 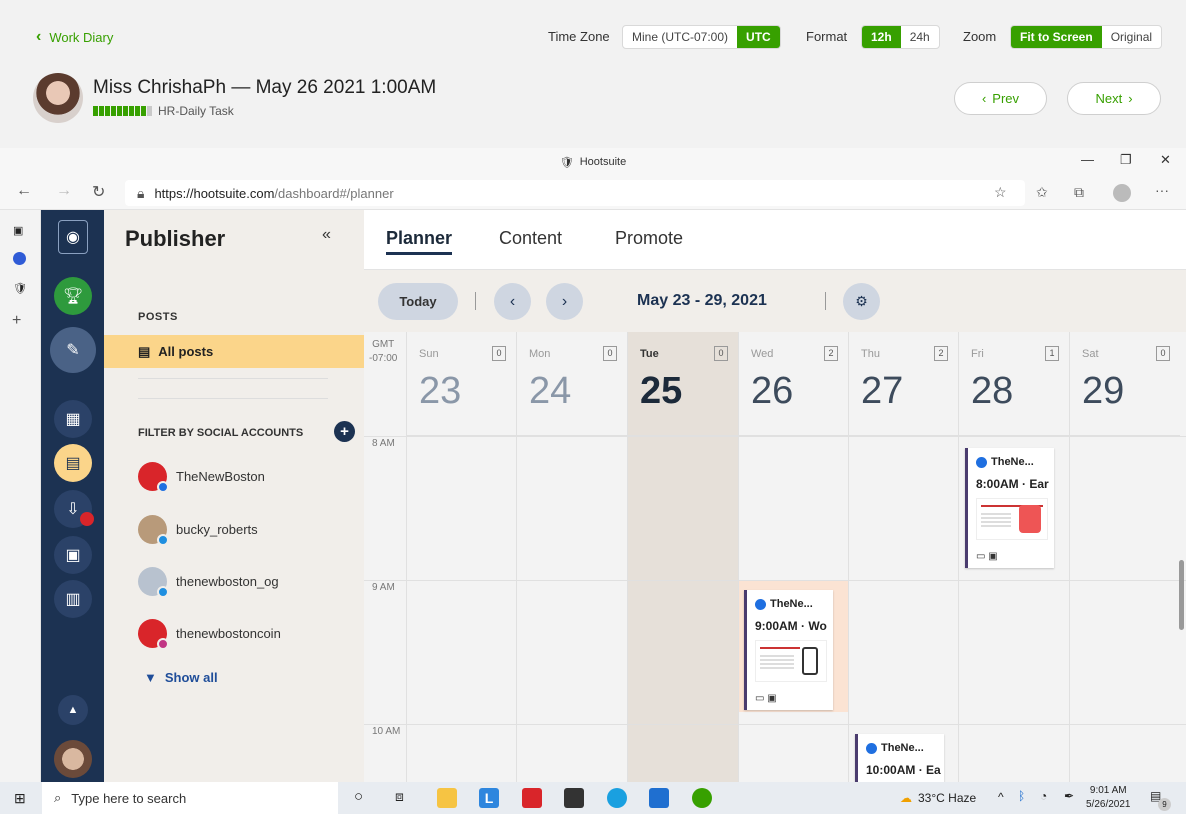 I want to click on user-avatar, so click(x=73, y=759).